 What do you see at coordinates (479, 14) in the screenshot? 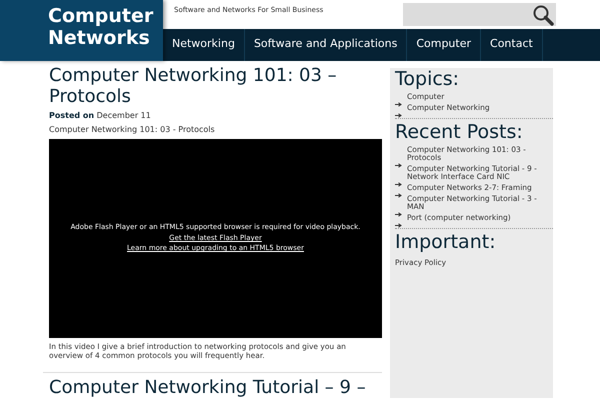
I see `search-field` at bounding box center [479, 14].